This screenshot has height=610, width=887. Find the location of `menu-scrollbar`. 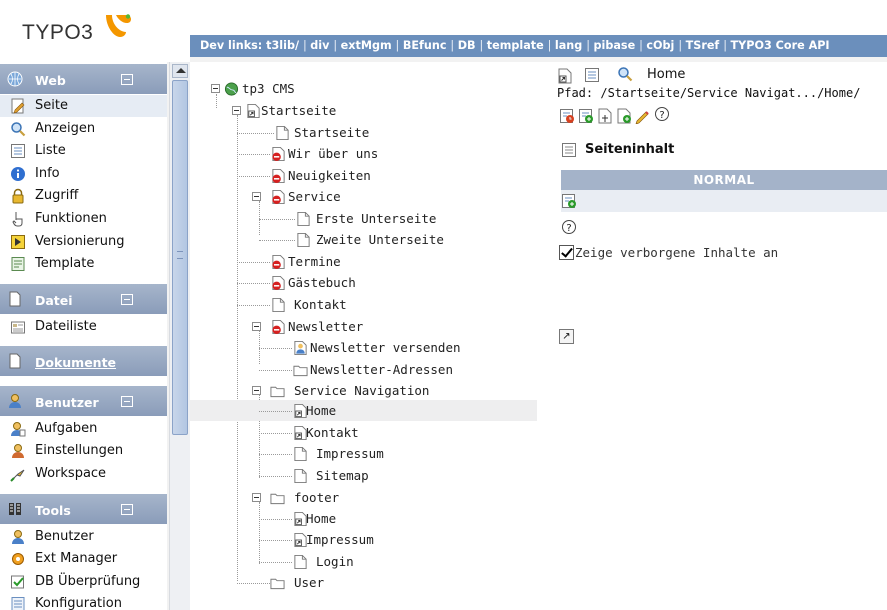

menu-scrollbar is located at coordinates (179, 336).